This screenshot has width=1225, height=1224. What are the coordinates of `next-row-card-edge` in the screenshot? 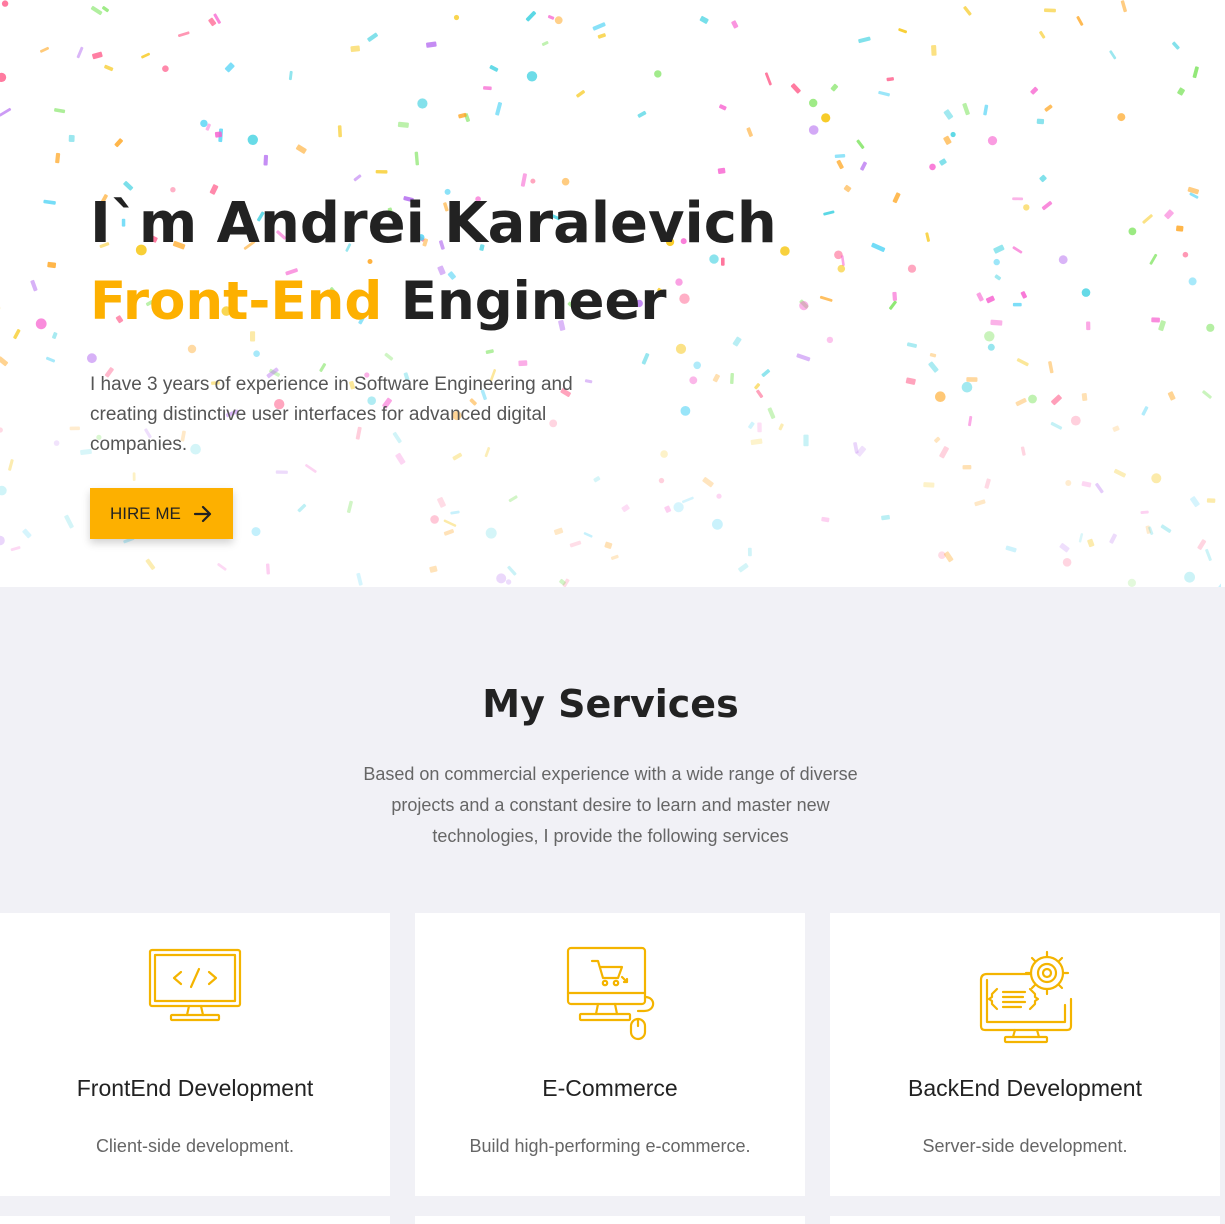 It's located at (1025, 1220).